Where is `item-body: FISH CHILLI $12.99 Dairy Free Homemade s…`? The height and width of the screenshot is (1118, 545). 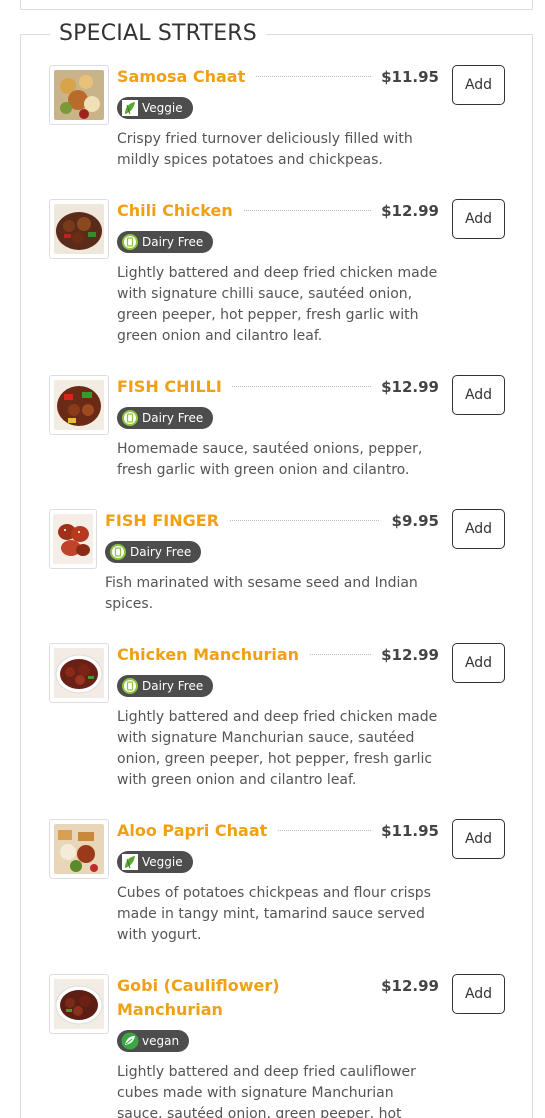 item-body: FISH CHILLI $12.99 Dairy Free Homemade s… is located at coordinates (278, 428).